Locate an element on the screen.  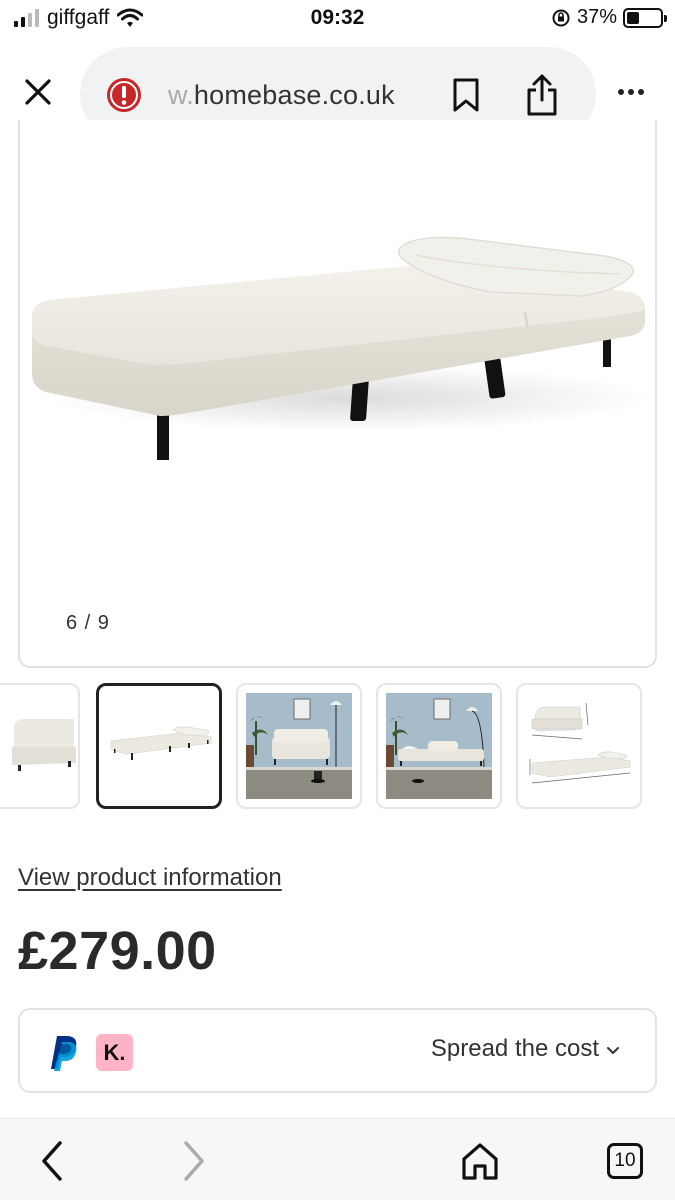
spread-the-cost-label: Spread the cost is located at coordinates (515, 1049).